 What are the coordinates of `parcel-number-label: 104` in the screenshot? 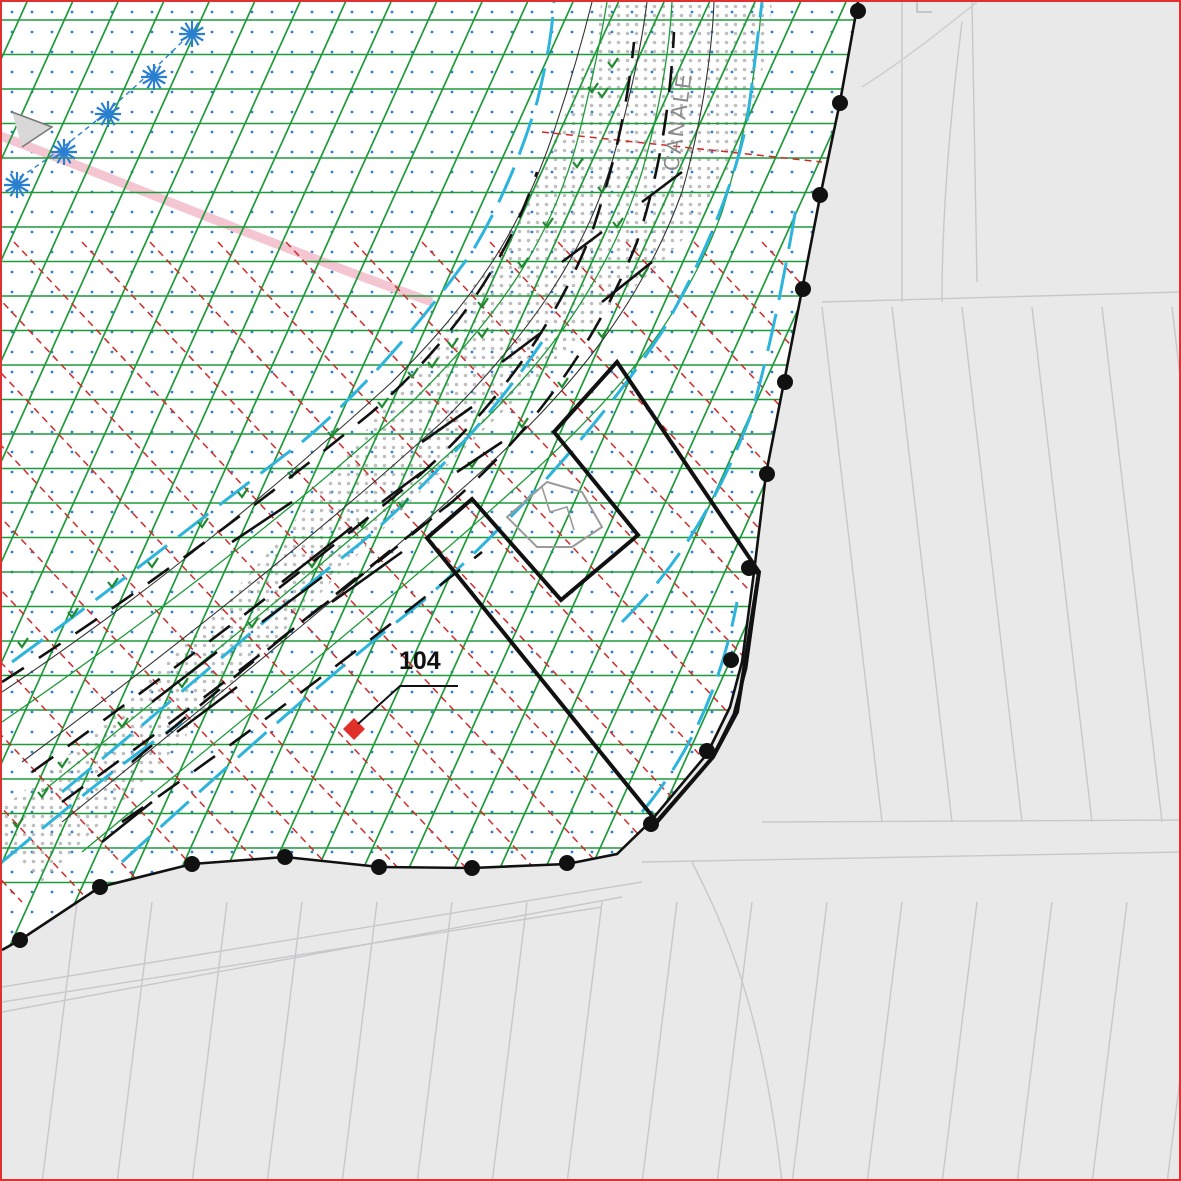 It's located at (420, 661).